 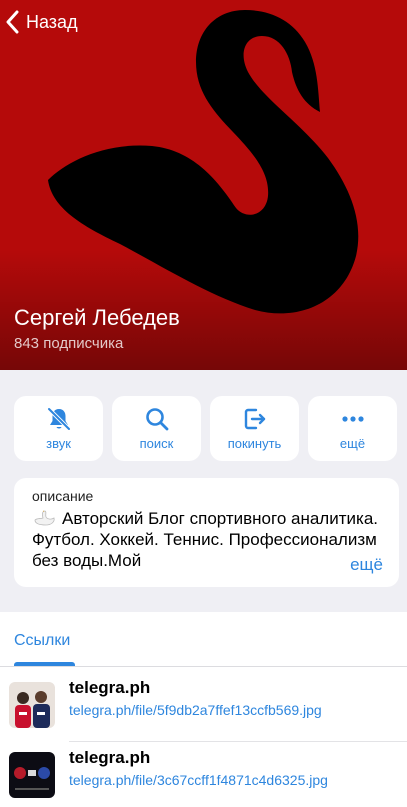 I want to click on more-button: ещё, so click(x=352, y=428).